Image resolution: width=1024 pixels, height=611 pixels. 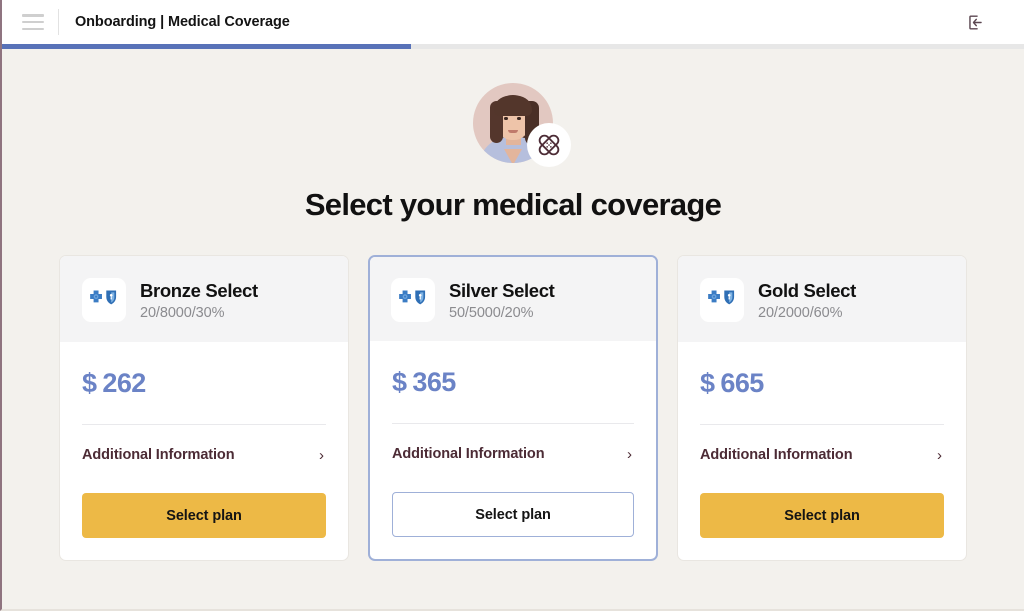 What do you see at coordinates (491, 313) in the screenshot?
I see `plan-code: 50/5000/20%` at bounding box center [491, 313].